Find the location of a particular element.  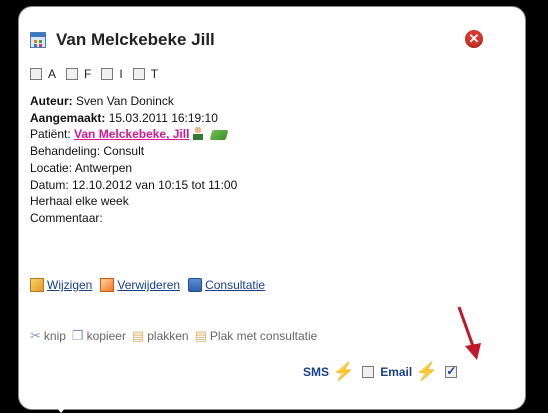

flag-a-checkbox is located at coordinates (36, 74).